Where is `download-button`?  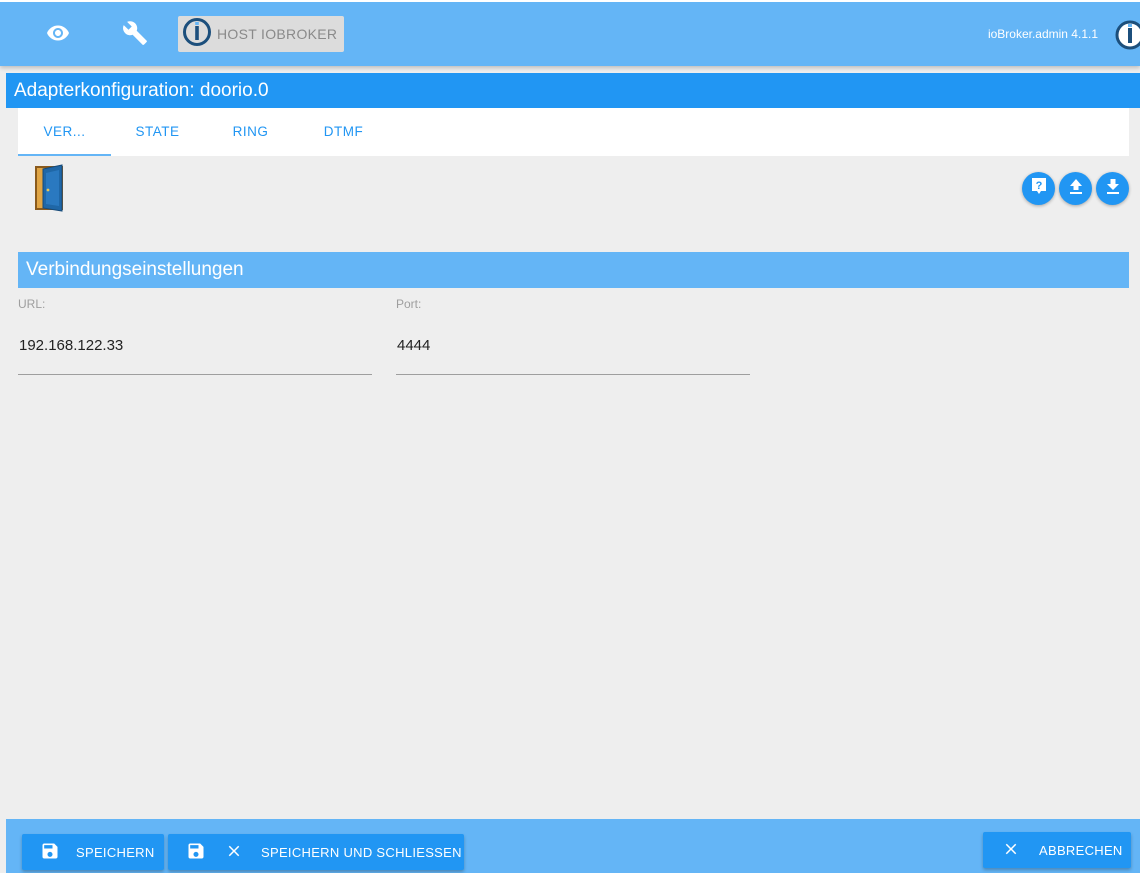 download-button is located at coordinates (1112, 188).